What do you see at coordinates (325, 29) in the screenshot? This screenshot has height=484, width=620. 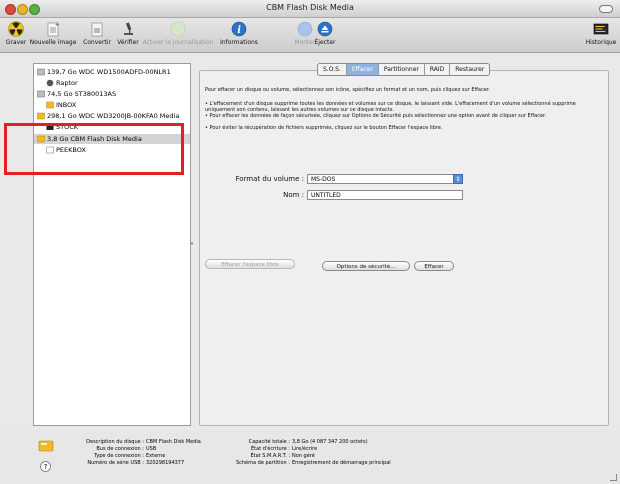 I see `eject-icon` at bounding box center [325, 29].